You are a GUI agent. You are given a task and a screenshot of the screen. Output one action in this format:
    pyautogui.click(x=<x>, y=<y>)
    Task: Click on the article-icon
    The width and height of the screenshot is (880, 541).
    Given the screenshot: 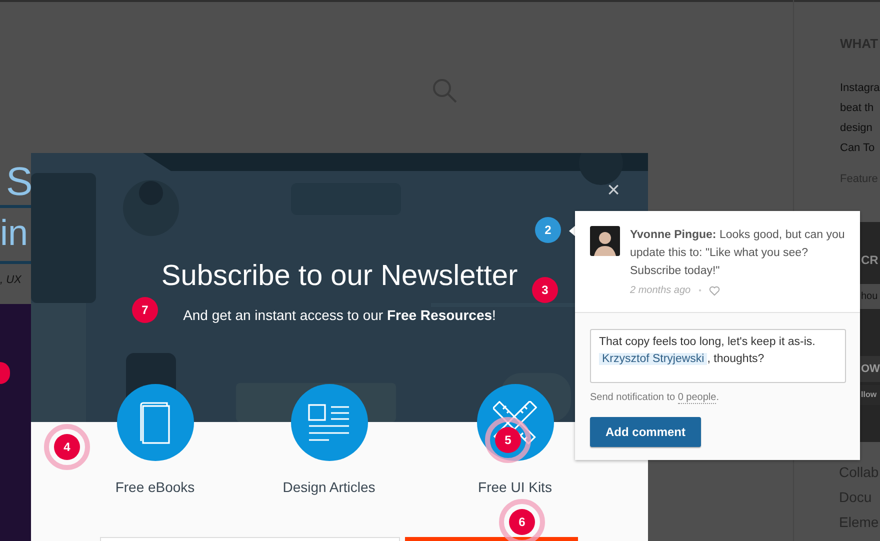 What is the action you would take?
    pyautogui.click(x=329, y=422)
    